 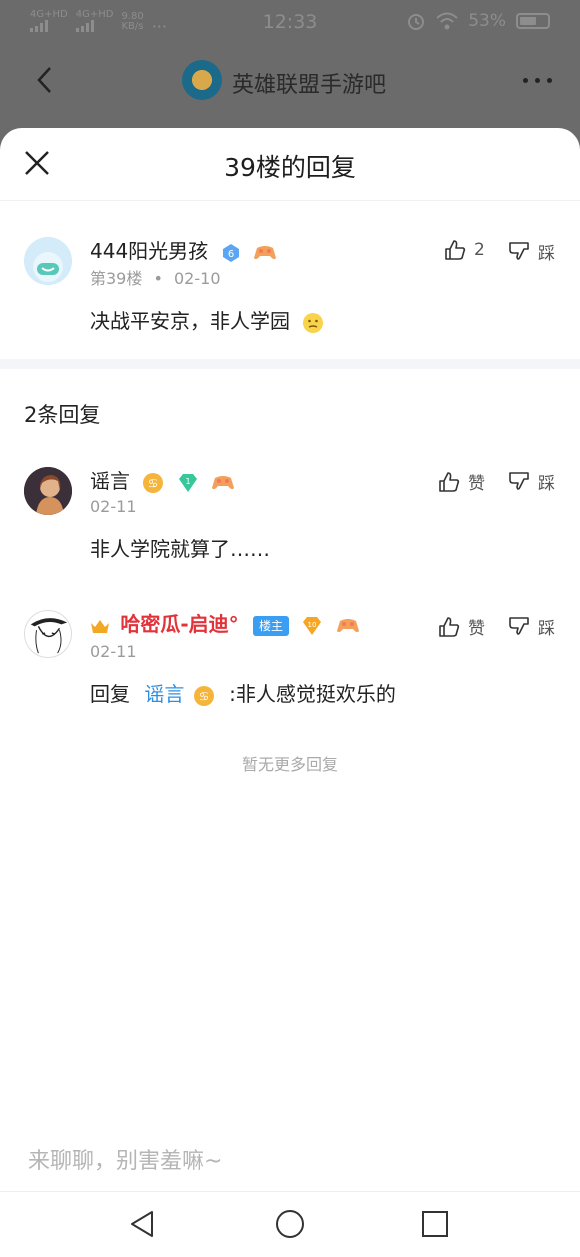 I want to click on reply-count: 2条回复, so click(x=62, y=415).